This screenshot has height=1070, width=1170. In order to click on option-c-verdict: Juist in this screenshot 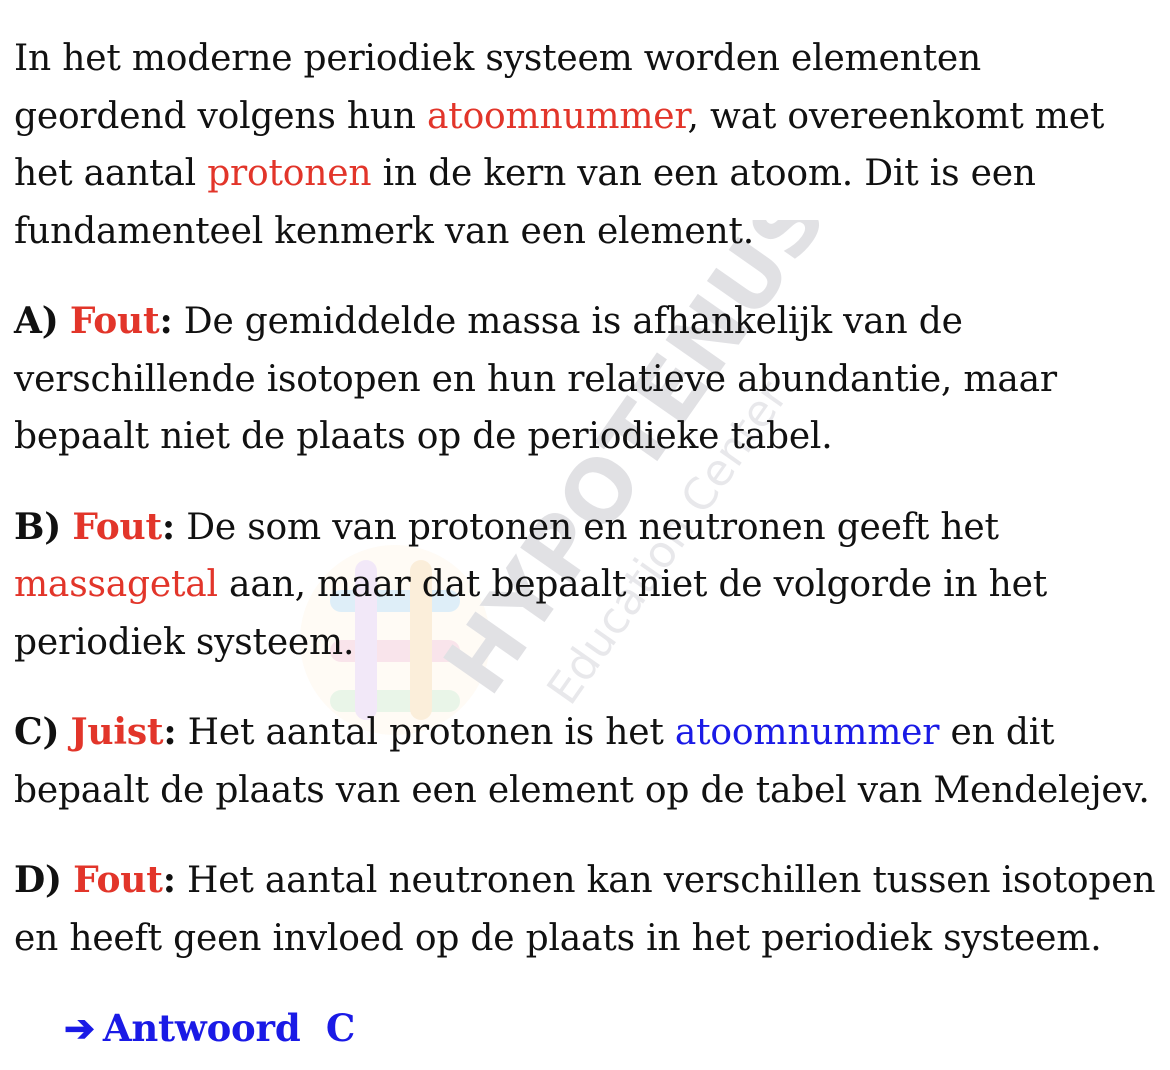, I will do `click(117, 732)`.